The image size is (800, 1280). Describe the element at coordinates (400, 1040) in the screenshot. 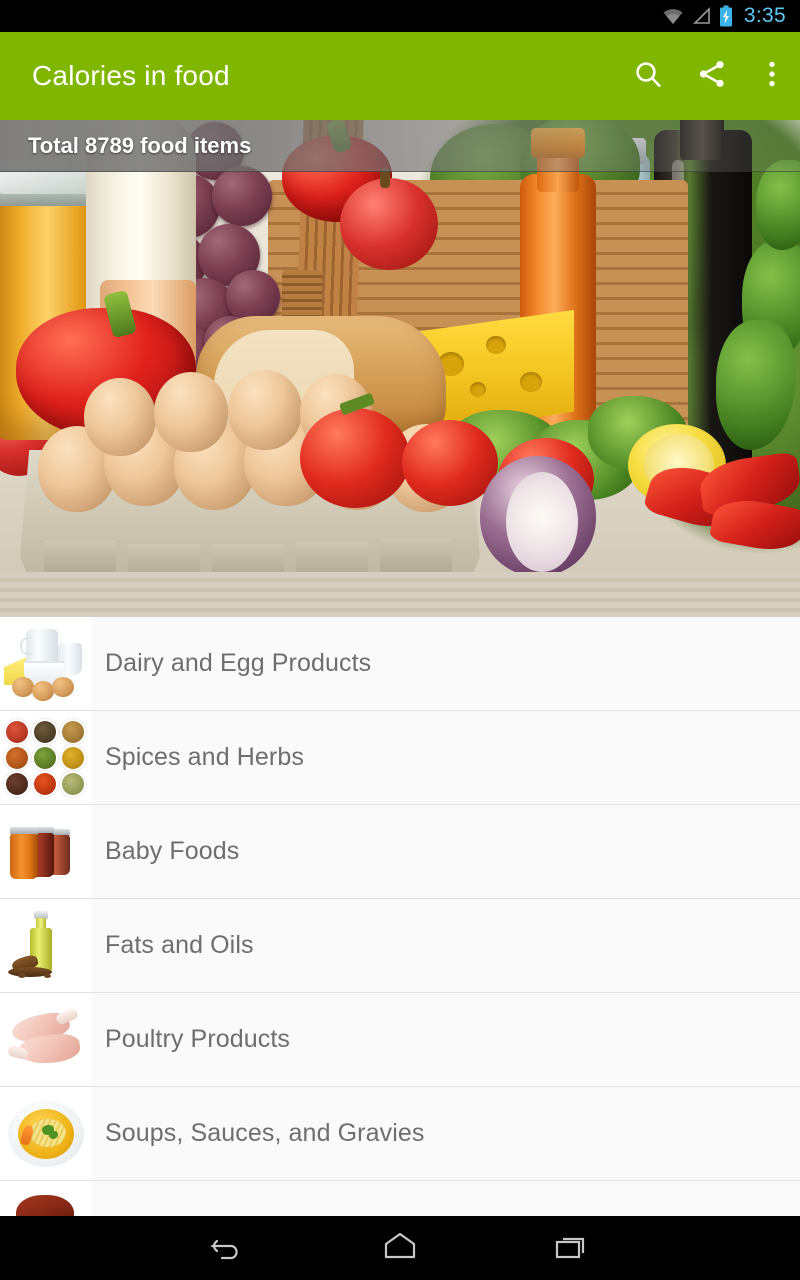

I see `list-item: Poultry Products` at that location.